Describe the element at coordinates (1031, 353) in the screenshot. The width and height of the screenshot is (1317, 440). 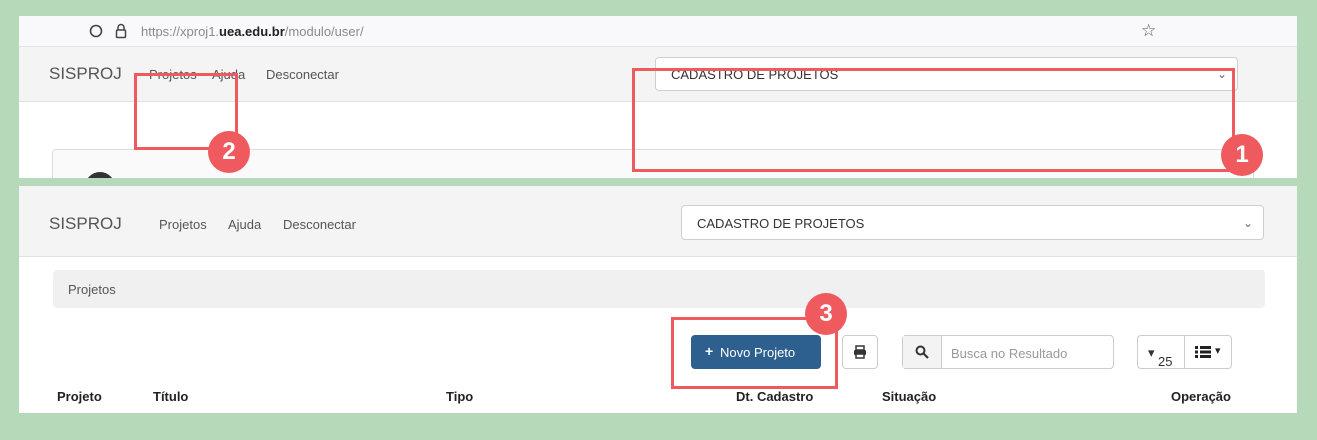
I see `search-input` at that location.